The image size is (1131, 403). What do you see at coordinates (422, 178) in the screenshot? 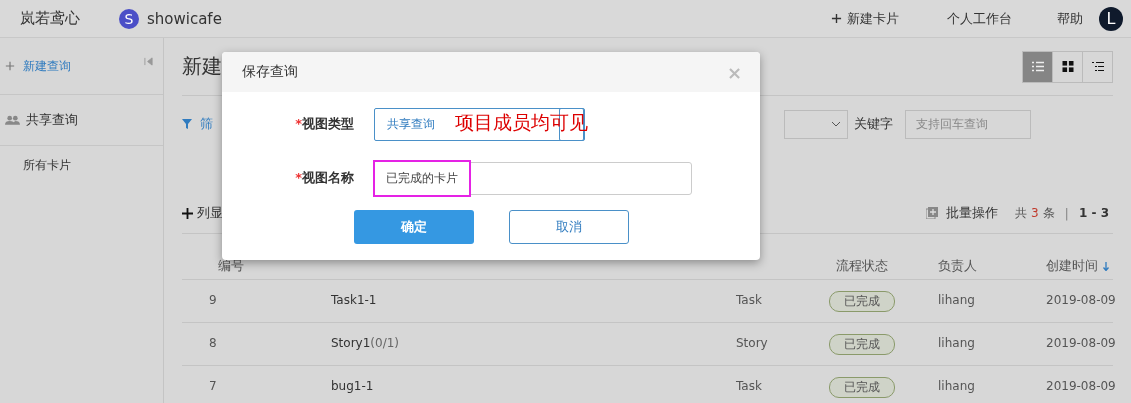
I see `highlight-frame: 已完成的卡片` at bounding box center [422, 178].